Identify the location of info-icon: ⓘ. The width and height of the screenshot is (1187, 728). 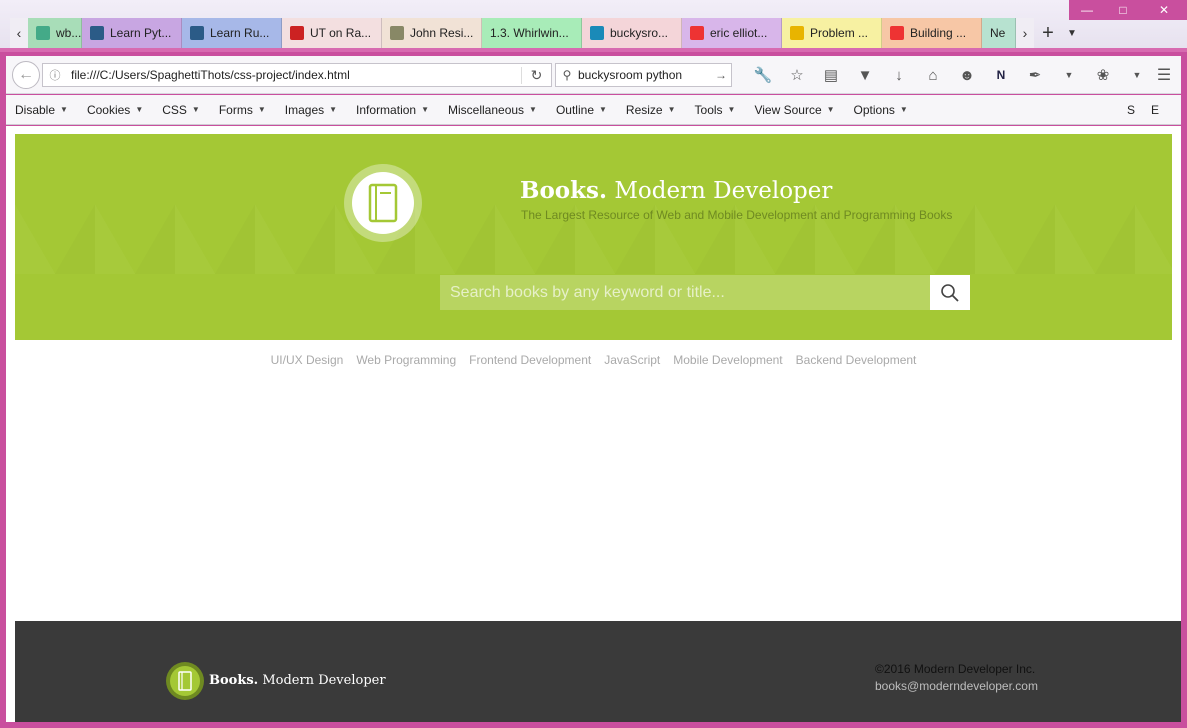
(55, 75).